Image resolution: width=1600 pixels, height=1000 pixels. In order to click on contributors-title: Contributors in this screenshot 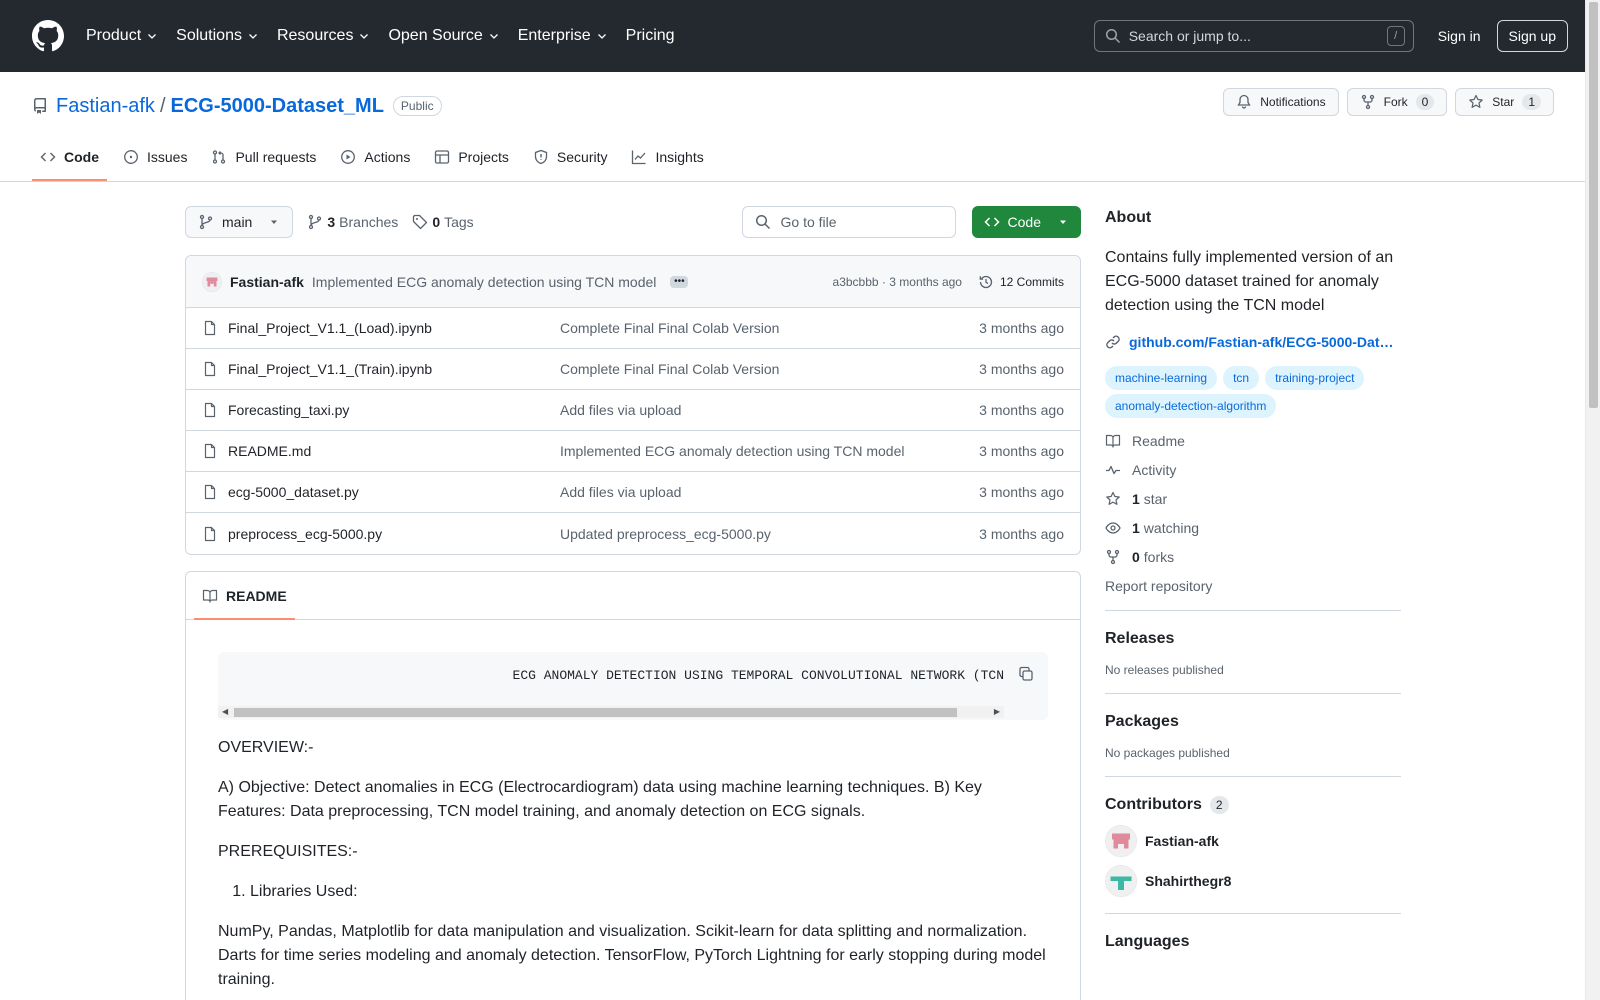, I will do `click(1153, 804)`.